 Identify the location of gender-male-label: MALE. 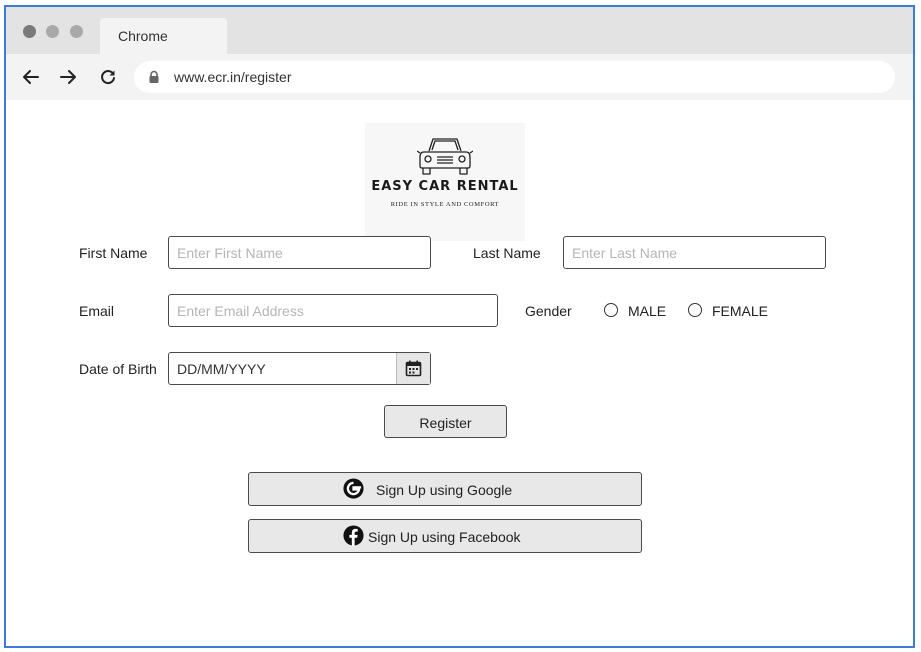
(647, 311).